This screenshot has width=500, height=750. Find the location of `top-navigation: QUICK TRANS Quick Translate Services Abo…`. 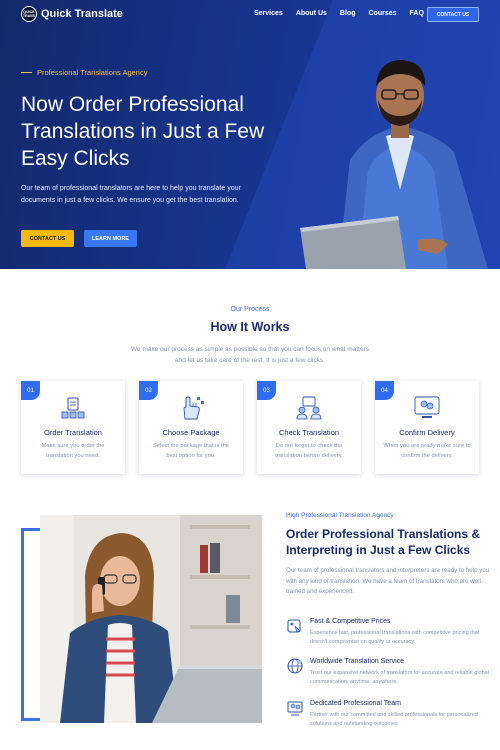

top-navigation: QUICK TRANS Quick Translate Services Abo… is located at coordinates (250, 15).